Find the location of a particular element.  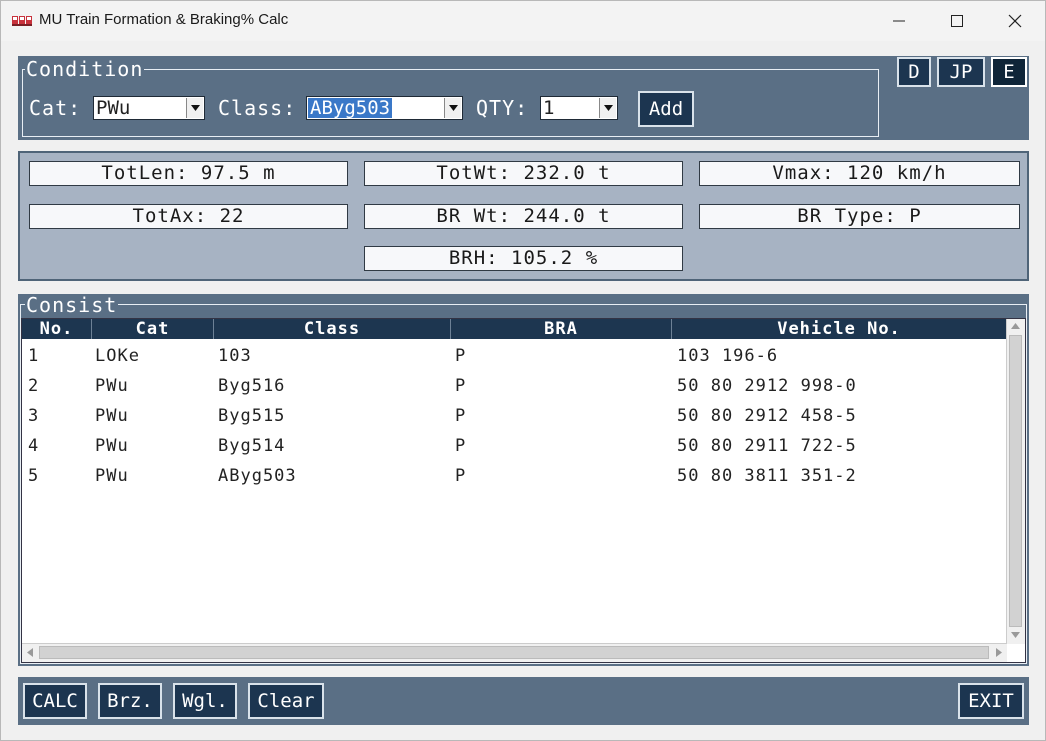

table-row: 1 LOKe 103 P 103 196-6 is located at coordinates (514, 355).